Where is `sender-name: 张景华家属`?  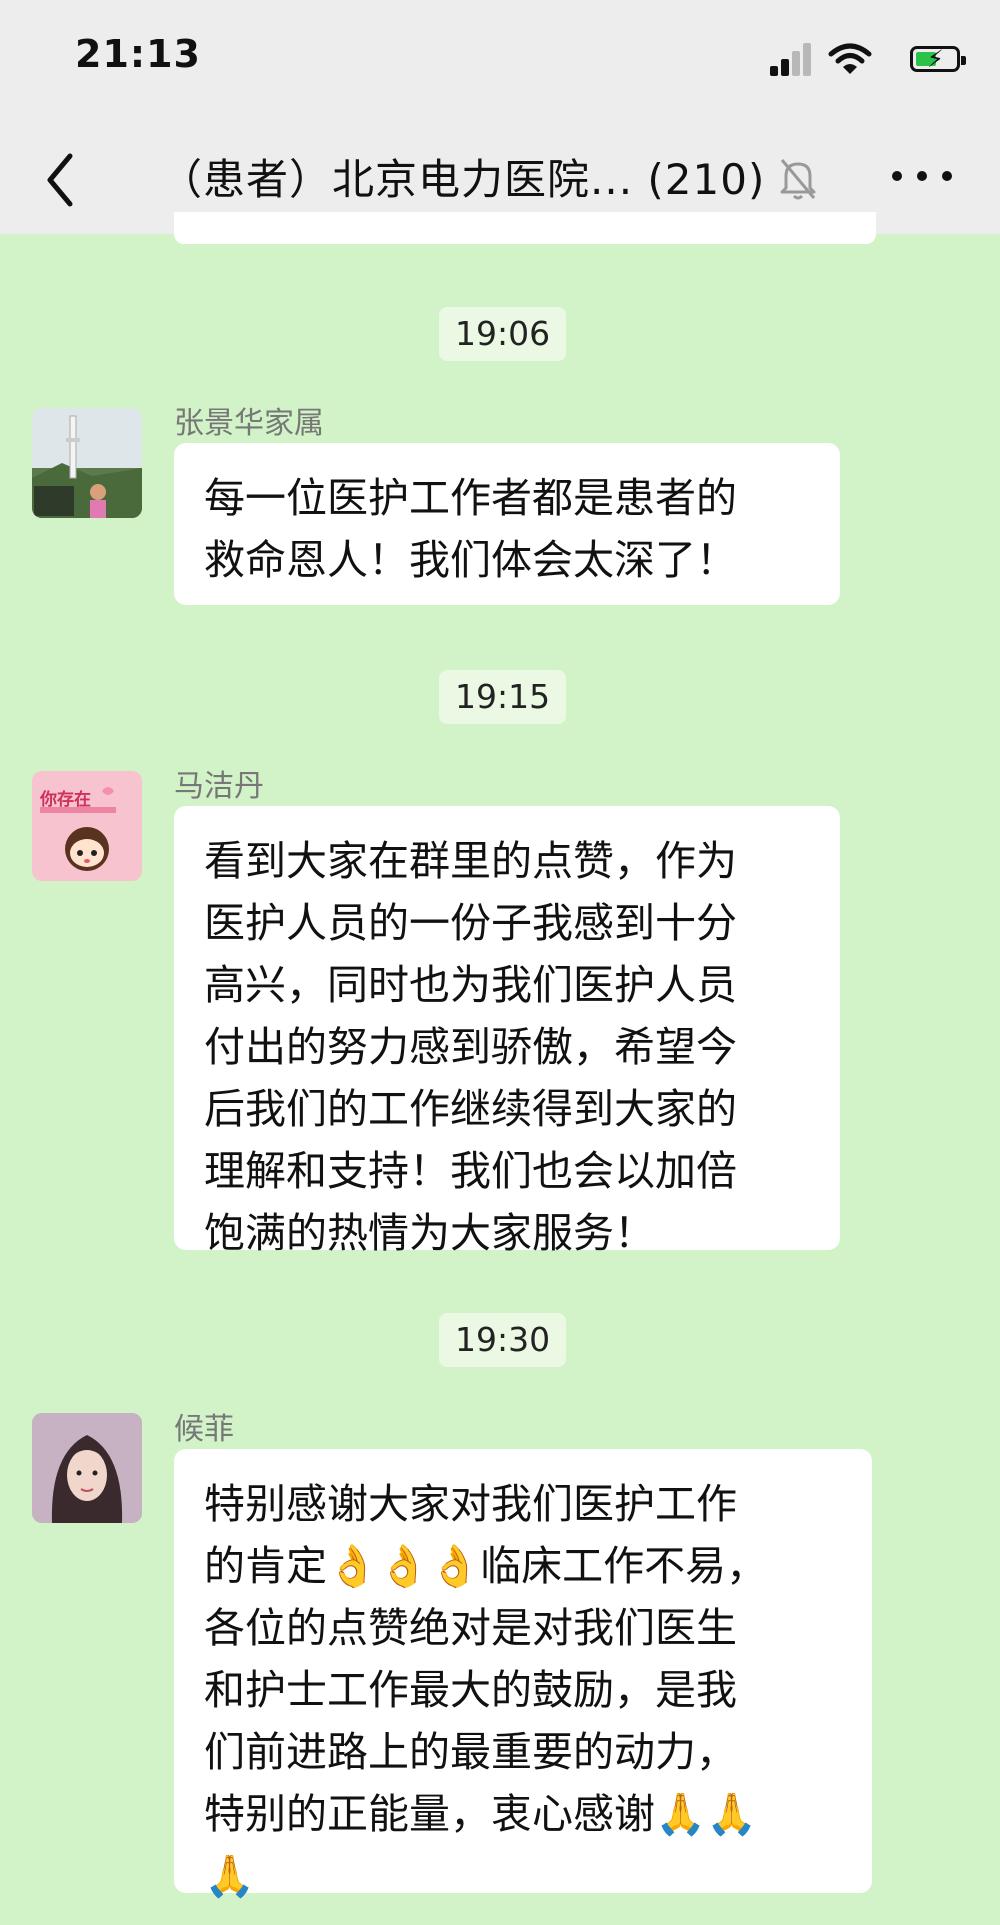 sender-name: 张景华家属 is located at coordinates (249, 423).